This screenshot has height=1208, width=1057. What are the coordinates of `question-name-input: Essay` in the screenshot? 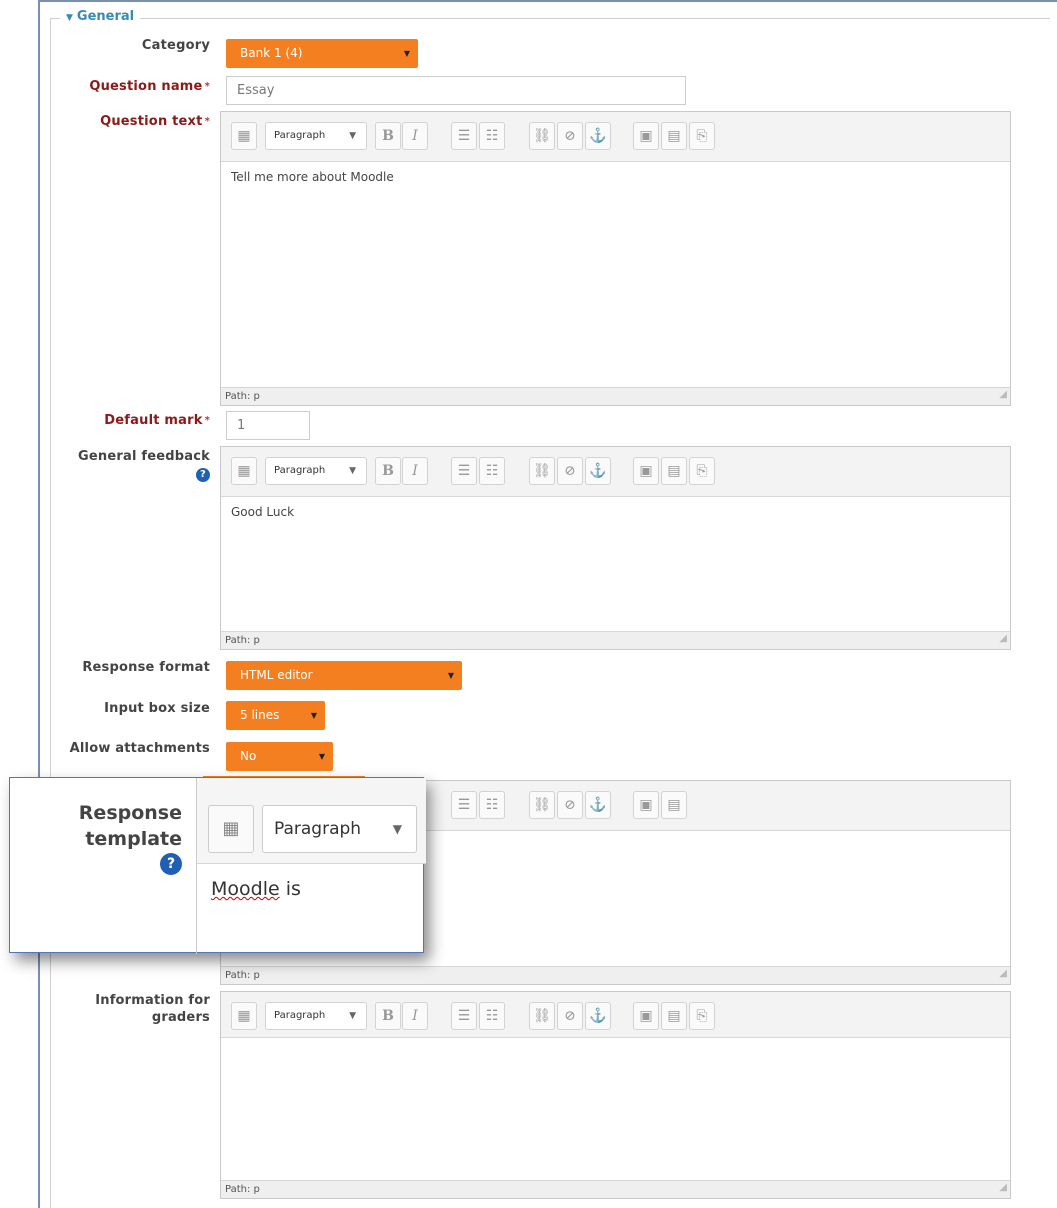 It's located at (456, 90).